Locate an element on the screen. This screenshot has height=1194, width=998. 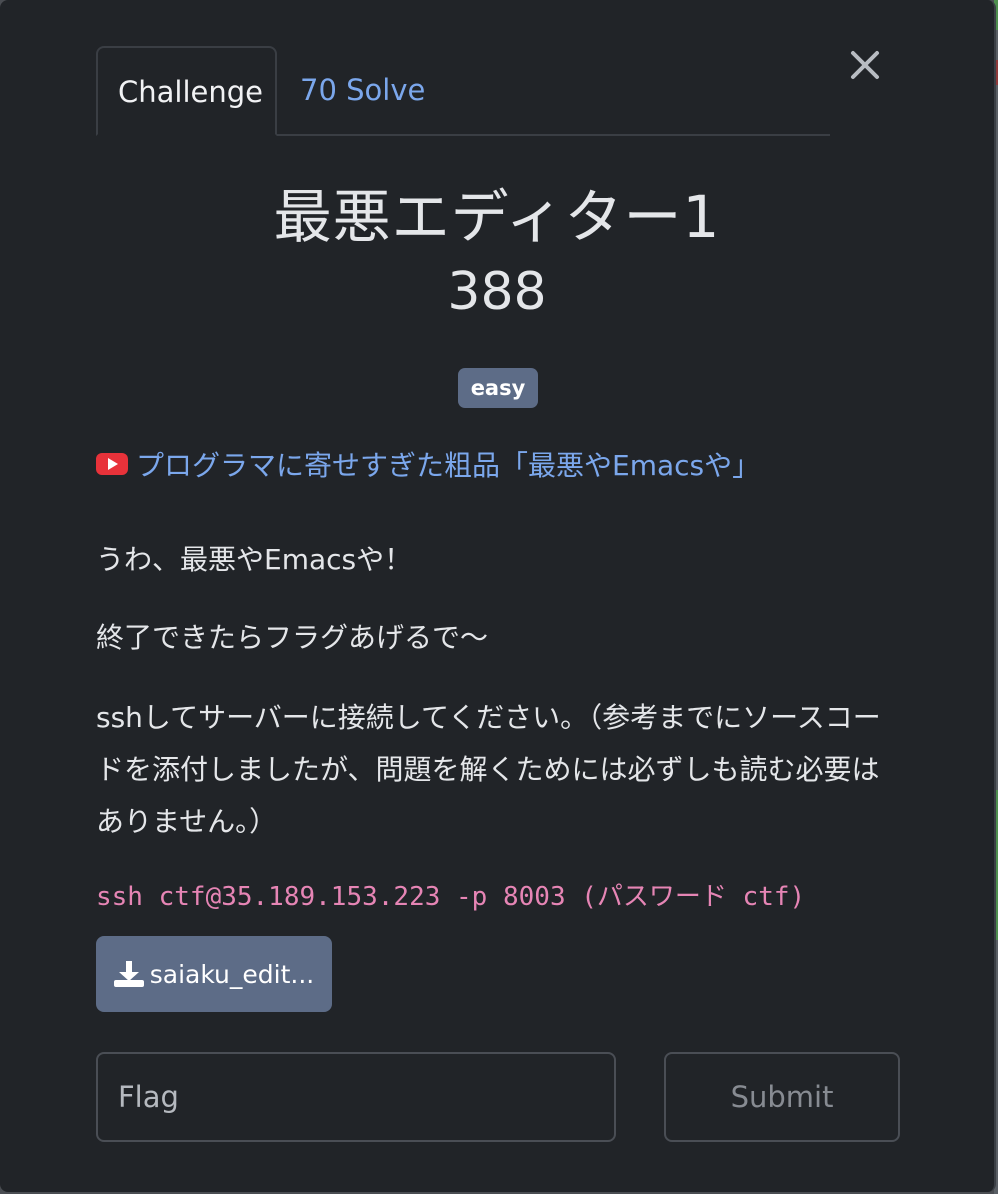
youtube-icon is located at coordinates (112, 464).